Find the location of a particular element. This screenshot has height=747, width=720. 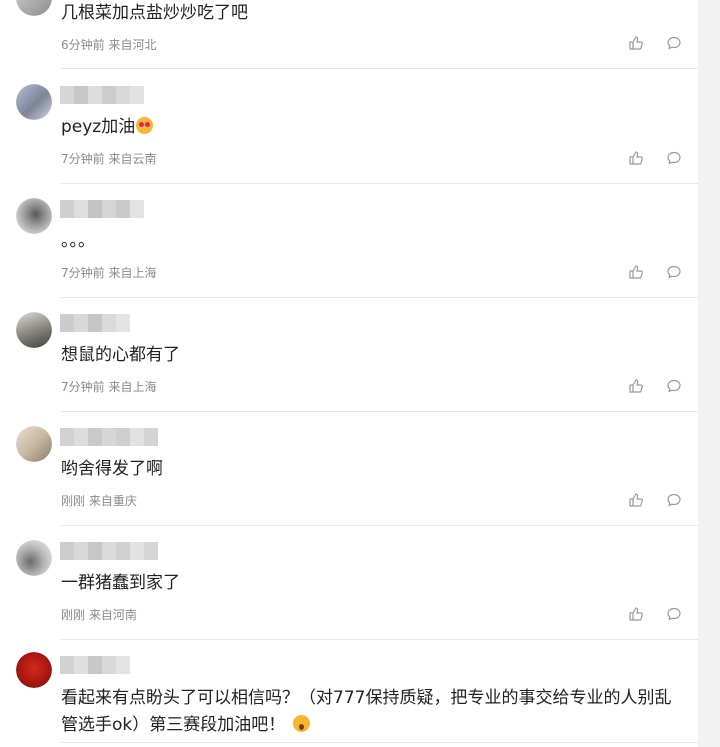

heart-eyes-emoji-icon is located at coordinates (145, 125).